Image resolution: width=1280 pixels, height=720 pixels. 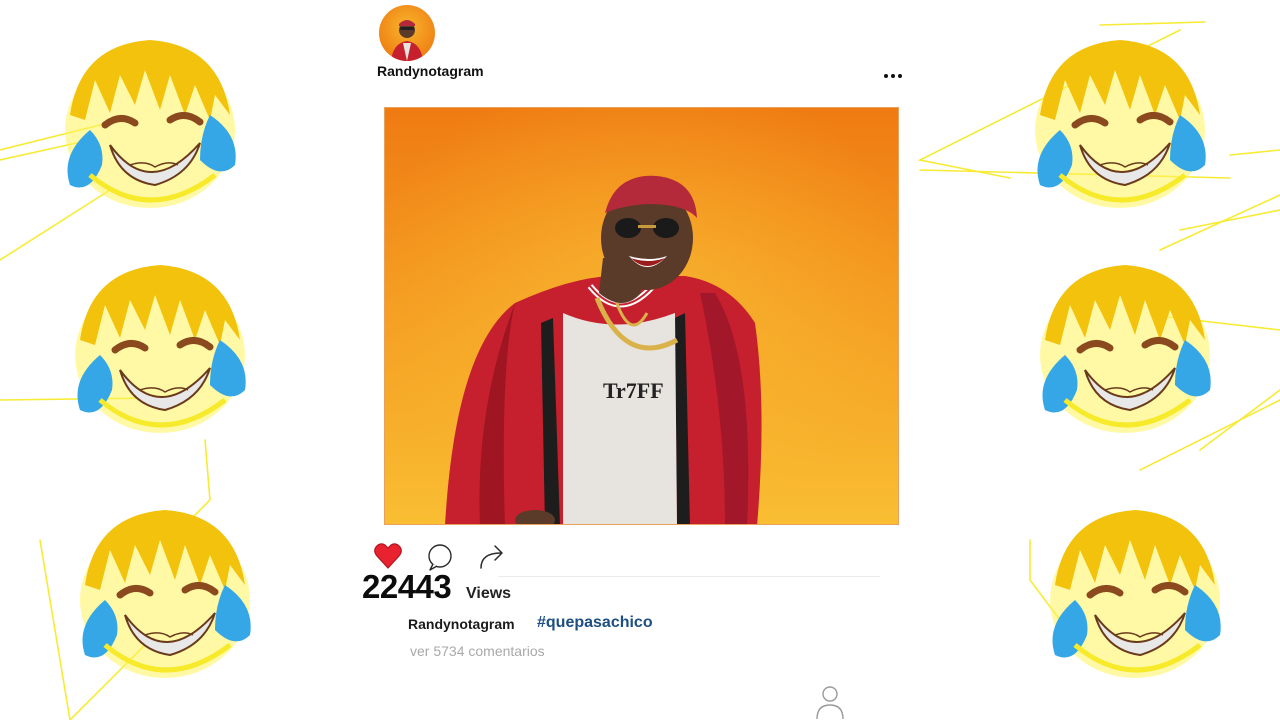 What do you see at coordinates (430, 71) in the screenshot?
I see `post-username: Randynotagram` at bounding box center [430, 71].